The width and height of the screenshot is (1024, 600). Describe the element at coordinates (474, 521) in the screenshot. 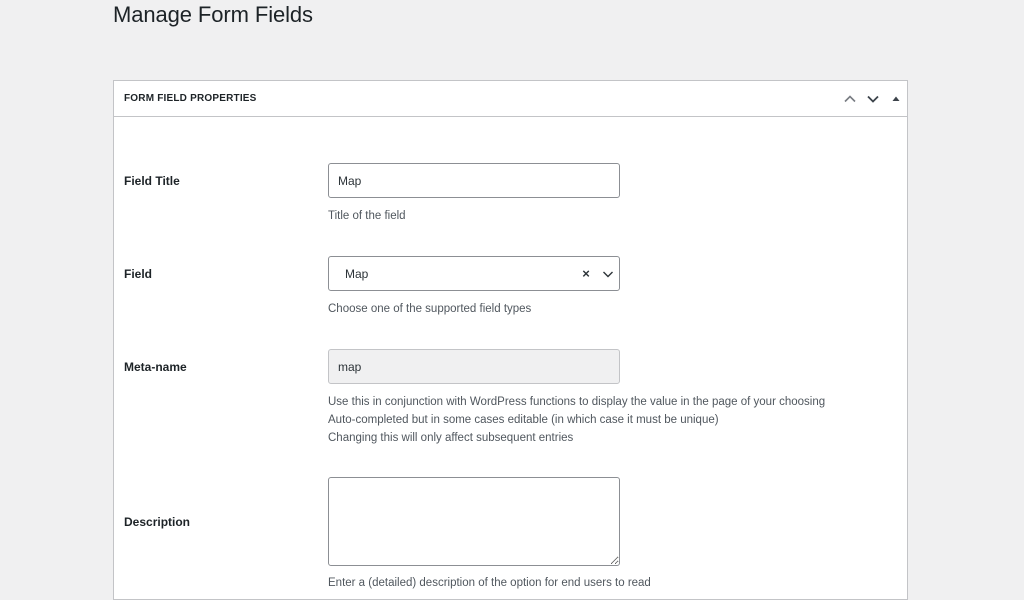

I see `description-textarea` at that location.